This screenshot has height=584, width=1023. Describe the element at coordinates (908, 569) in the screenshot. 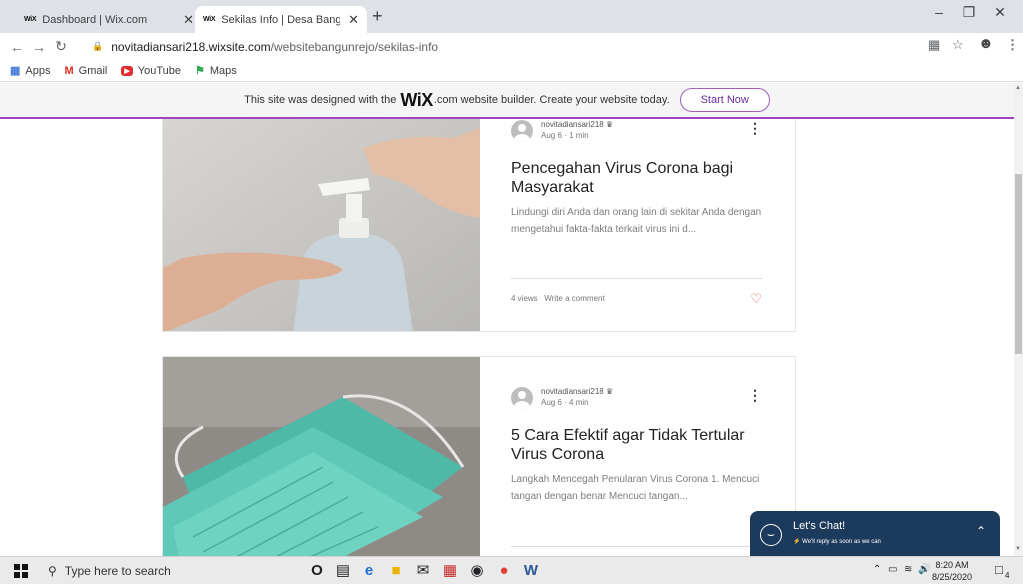

I see `wifi-icon: ≋` at that location.